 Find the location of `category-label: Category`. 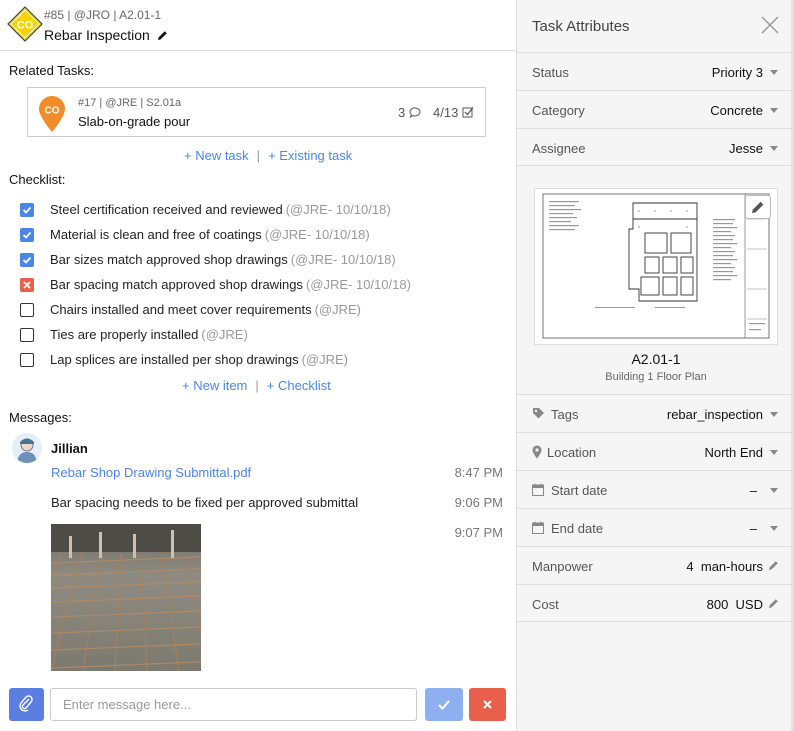

category-label: Category is located at coordinates (558, 110).